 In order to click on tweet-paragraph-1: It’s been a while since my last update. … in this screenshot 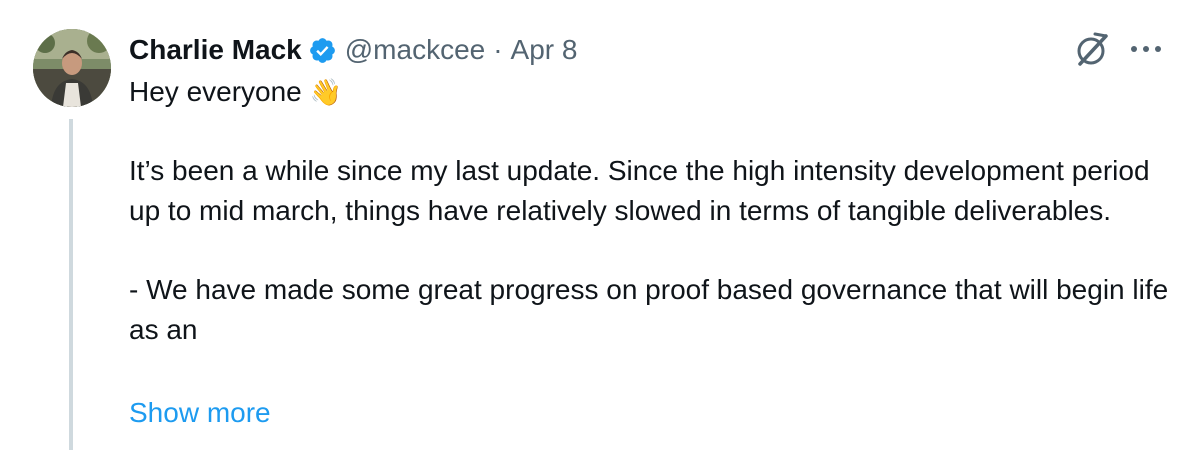, I will do `click(639, 190)`.